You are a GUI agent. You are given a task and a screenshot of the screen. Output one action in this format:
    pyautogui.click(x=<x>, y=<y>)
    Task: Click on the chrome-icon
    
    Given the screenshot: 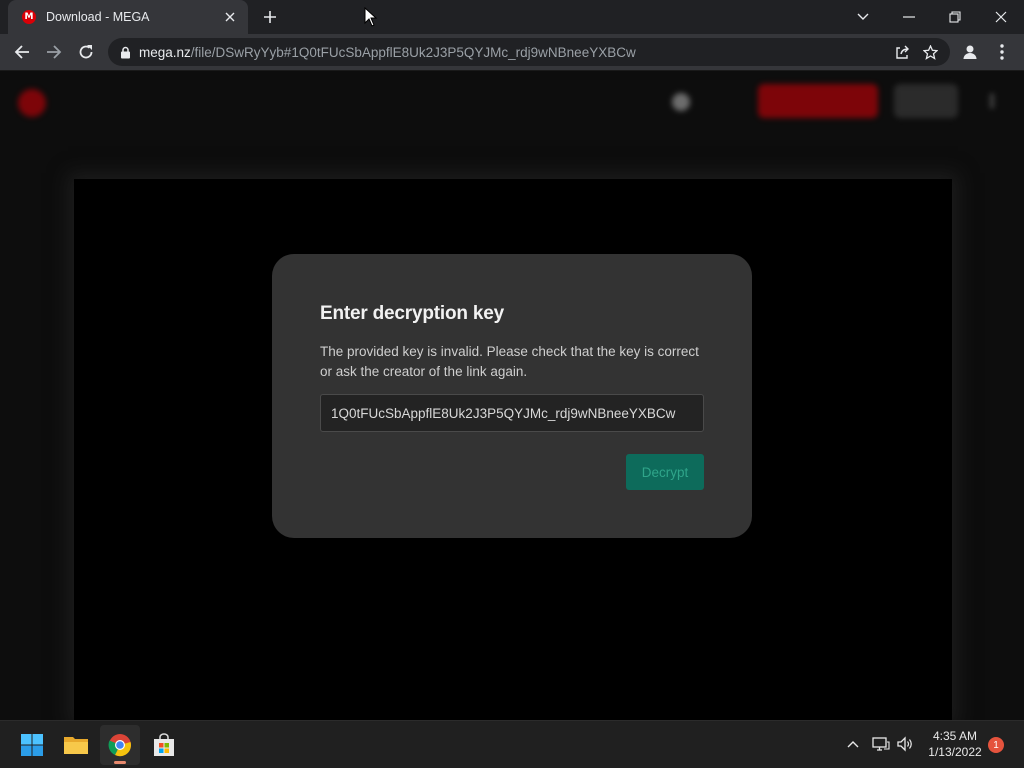 What is the action you would take?
    pyautogui.click(x=119, y=745)
    